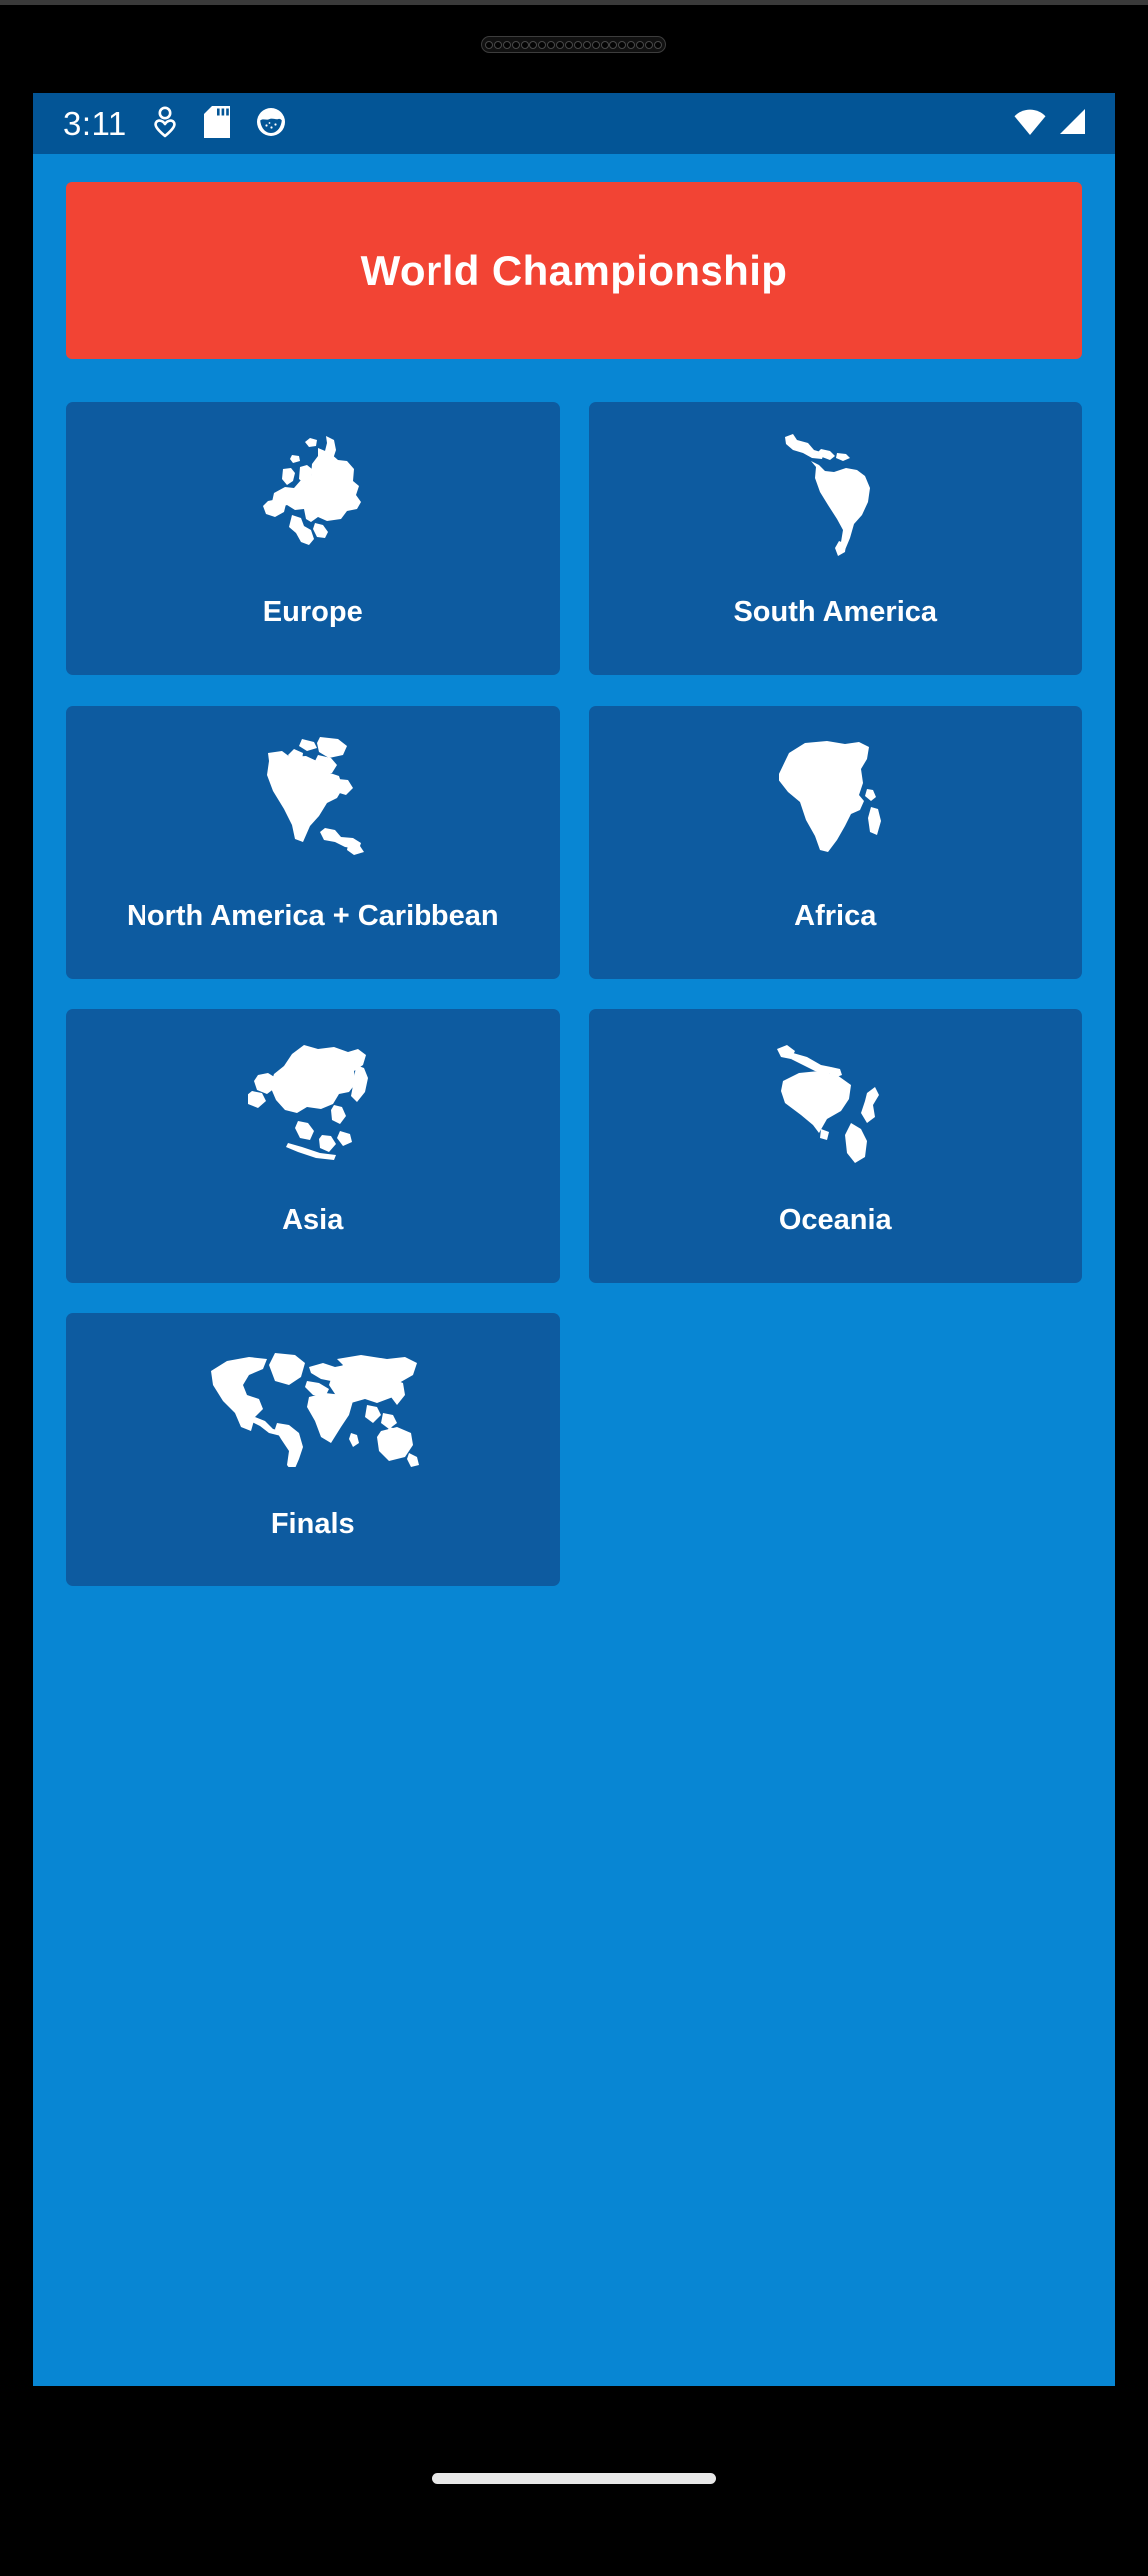 The width and height of the screenshot is (1148, 2576). Describe the element at coordinates (835, 1220) in the screenshot. I see `region-card-label: Oceania` at that location.